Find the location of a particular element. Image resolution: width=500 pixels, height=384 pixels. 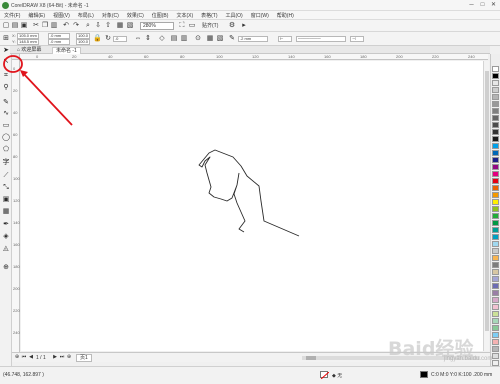

horizontal-ruler: 0 20 40 60 80 100 120 140 160 180 200 220 240 is located at coordinates (254, 57).